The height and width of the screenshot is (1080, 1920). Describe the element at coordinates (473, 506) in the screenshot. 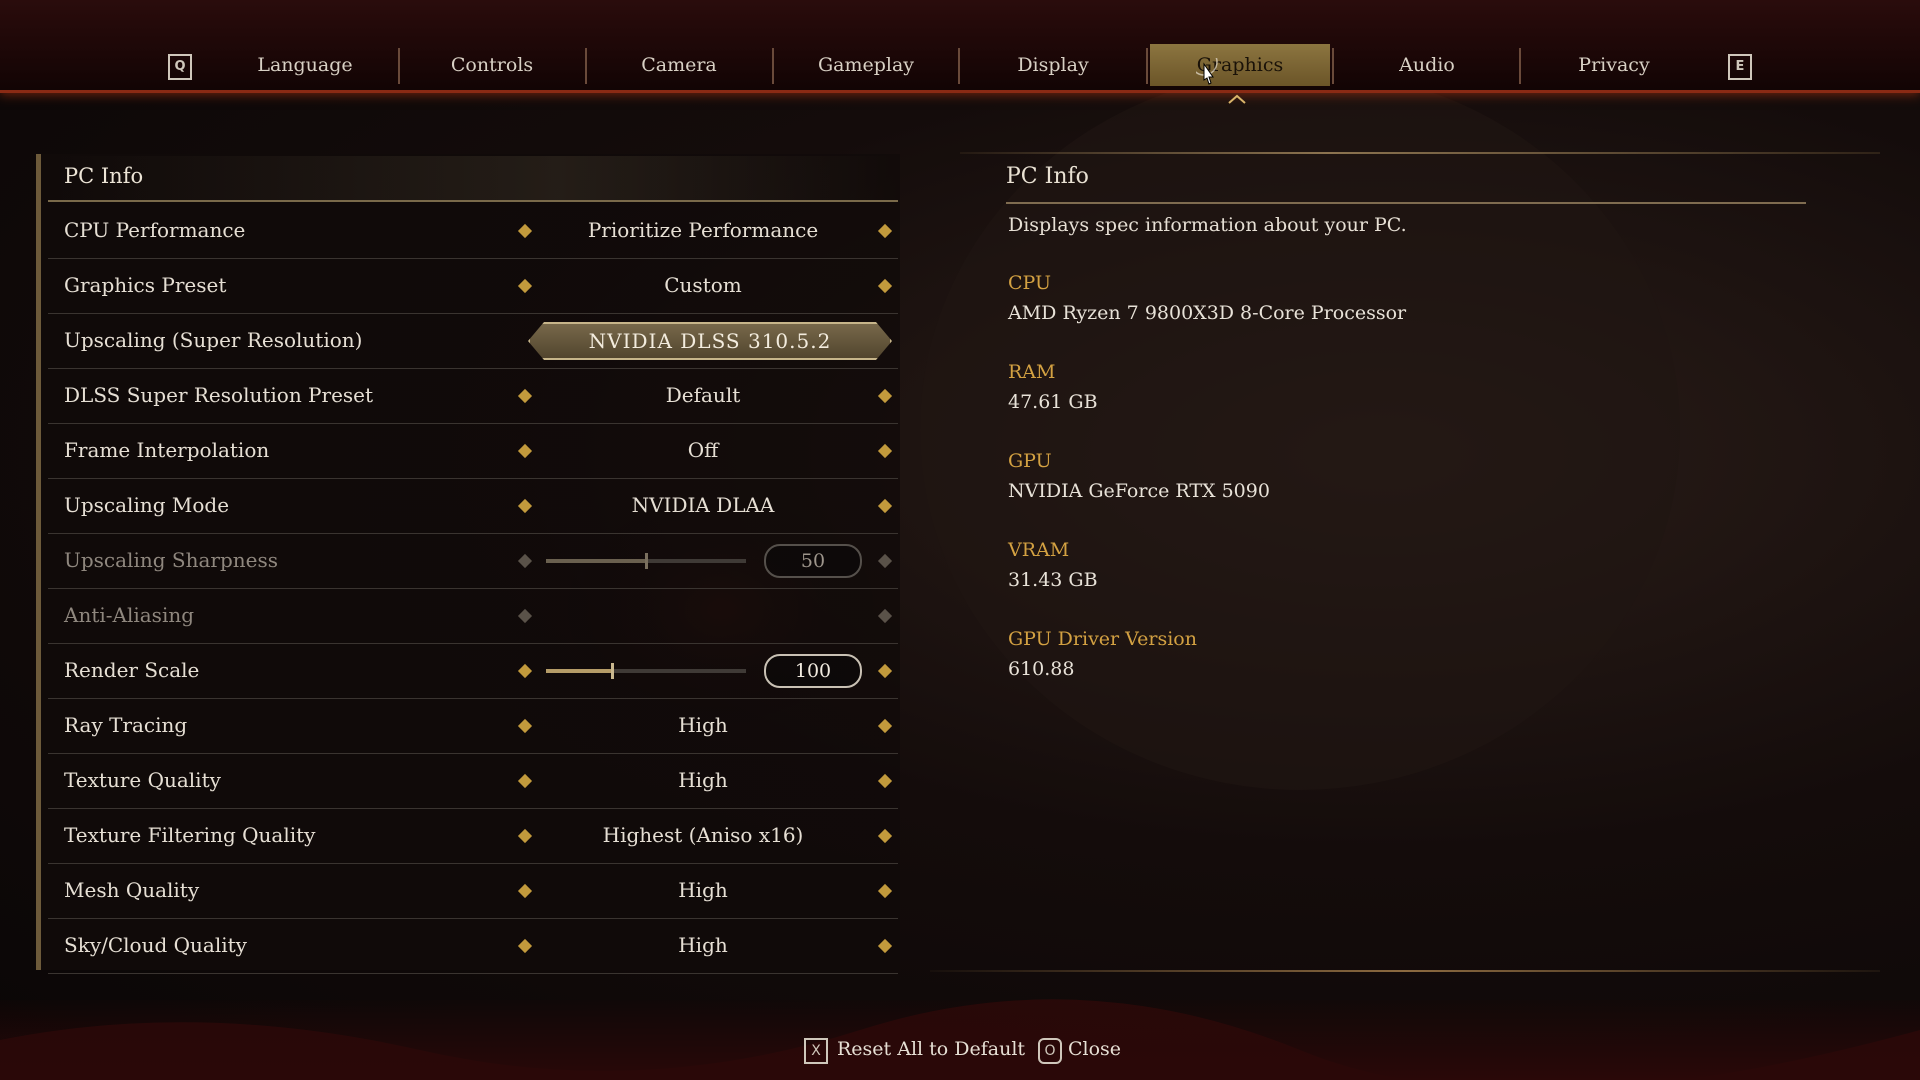

I see `setting-row-upscaling-mode: Upscaling Mode NVIDIA DLAA` at that location.